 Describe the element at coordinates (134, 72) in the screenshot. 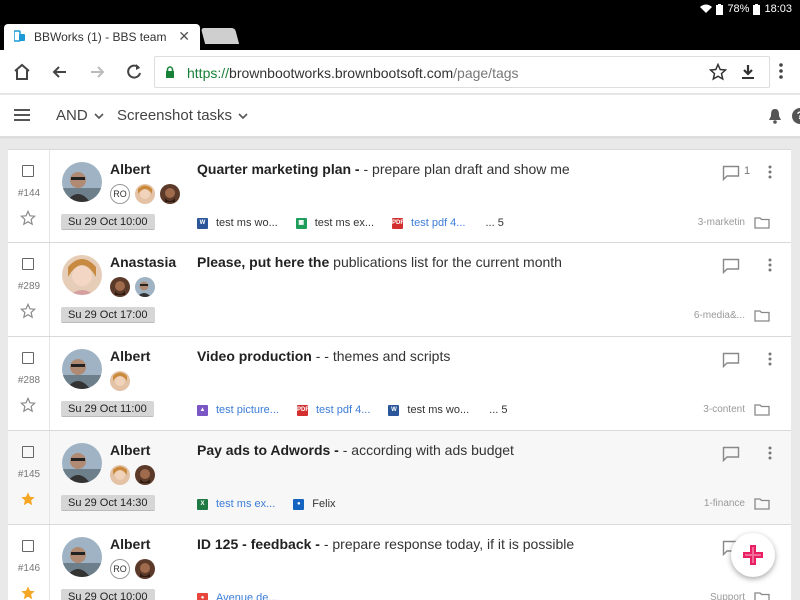

I see `reload-icon` at that location.